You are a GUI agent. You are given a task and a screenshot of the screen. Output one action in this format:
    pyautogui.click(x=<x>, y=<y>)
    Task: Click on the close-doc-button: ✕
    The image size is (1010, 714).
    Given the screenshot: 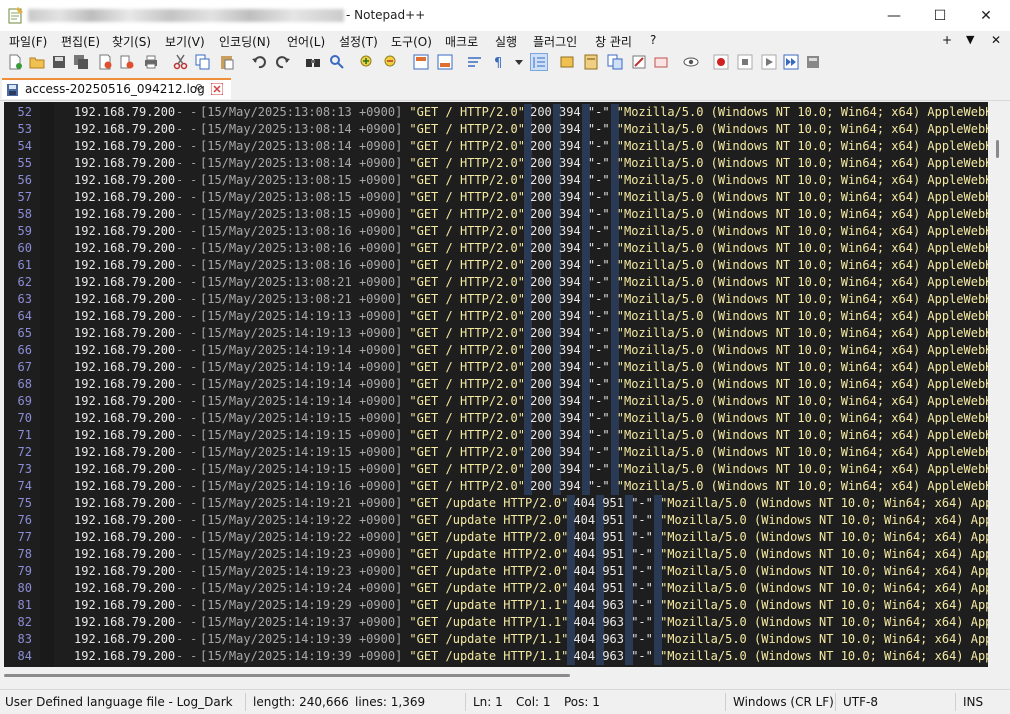 What is the action you would take?
    pyautogui.click(x=996, y=40)
    